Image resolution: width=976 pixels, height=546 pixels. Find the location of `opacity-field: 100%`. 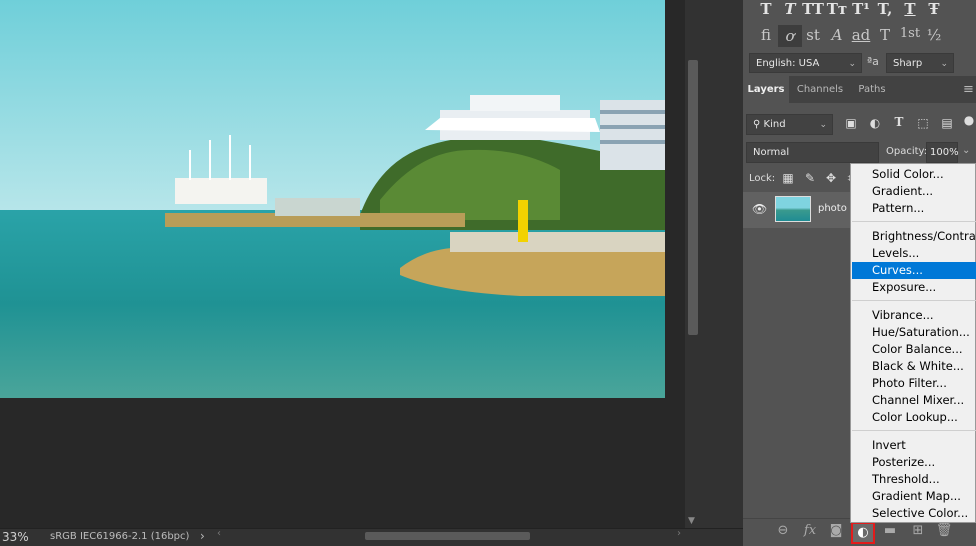

opacity-field: 100% is located at coordinates (942, 152).